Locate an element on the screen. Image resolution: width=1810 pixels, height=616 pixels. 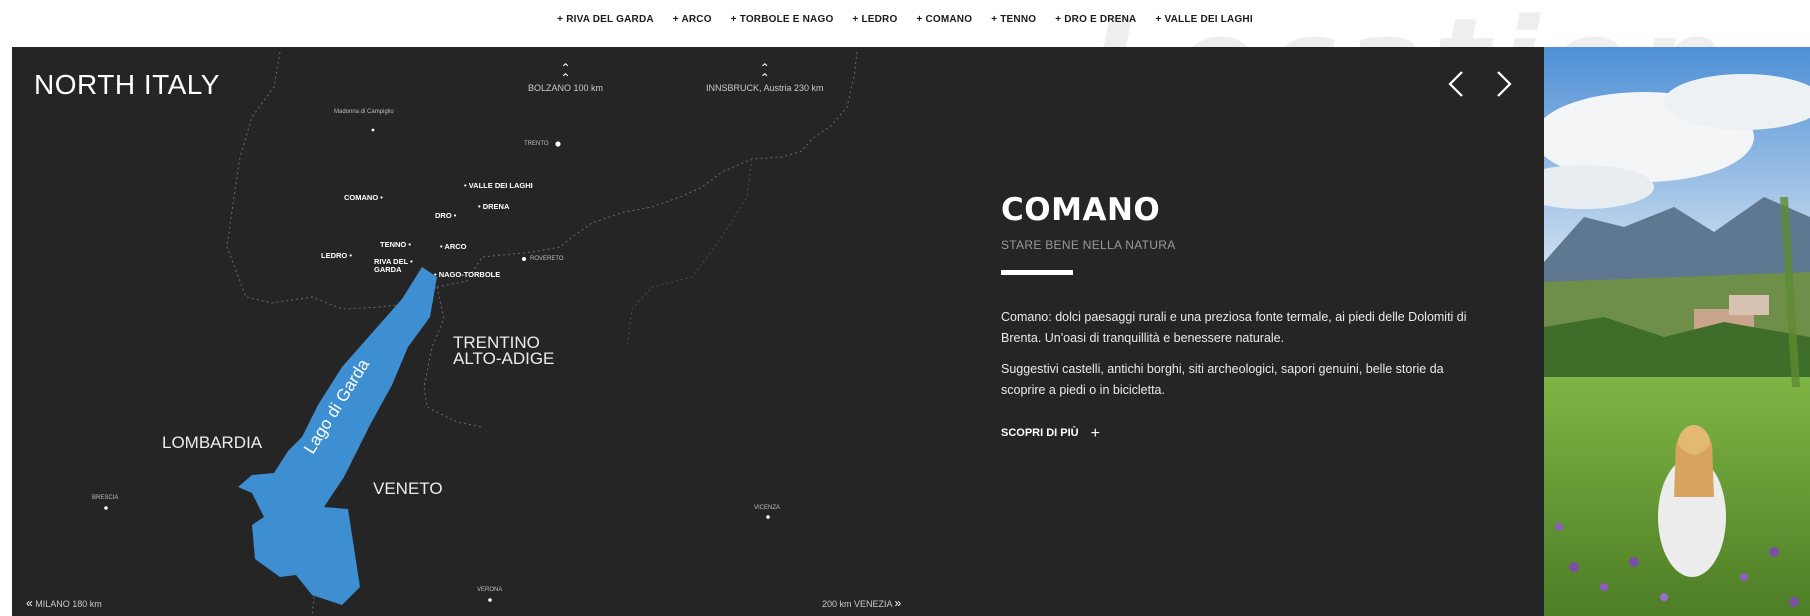
town-ledro: LEDRO • is located at coordinates (336, 255).